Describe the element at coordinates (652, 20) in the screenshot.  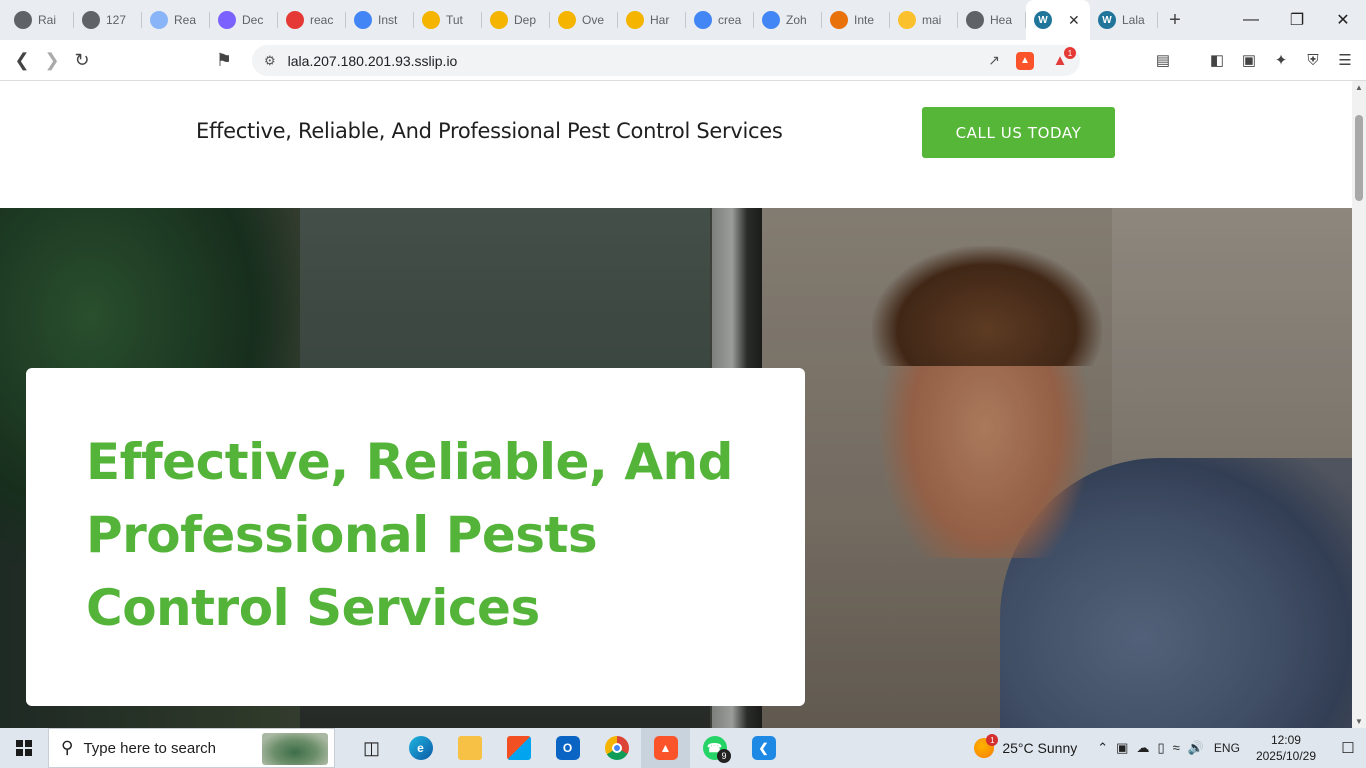
I see `browser-tab: Har` at that location.